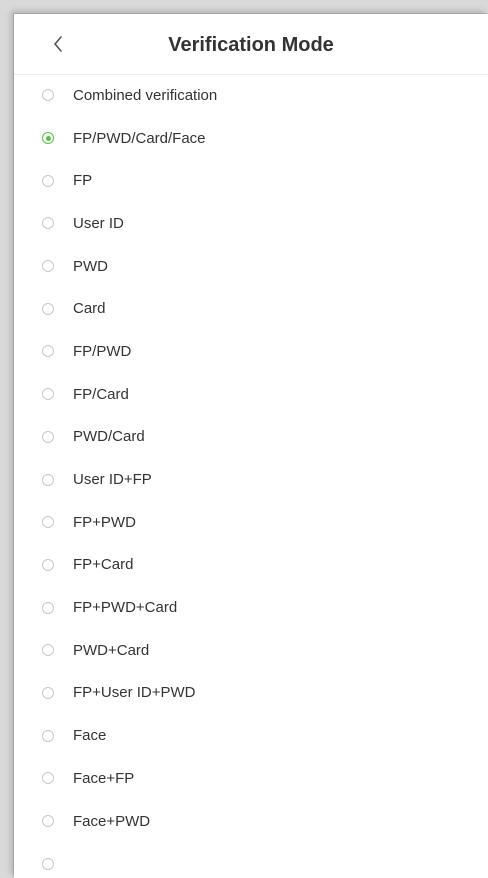  What do you see at coordinates (251, 308) in the screenshot?
I see `radio-option: Card` at bounding box center [251, 308].